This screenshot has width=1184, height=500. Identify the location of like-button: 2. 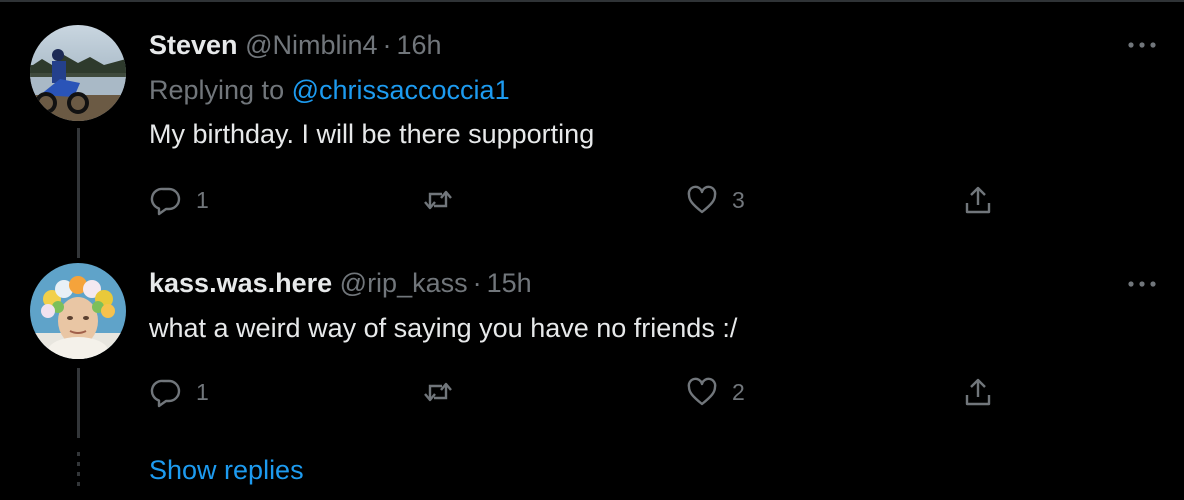
(715, 392).